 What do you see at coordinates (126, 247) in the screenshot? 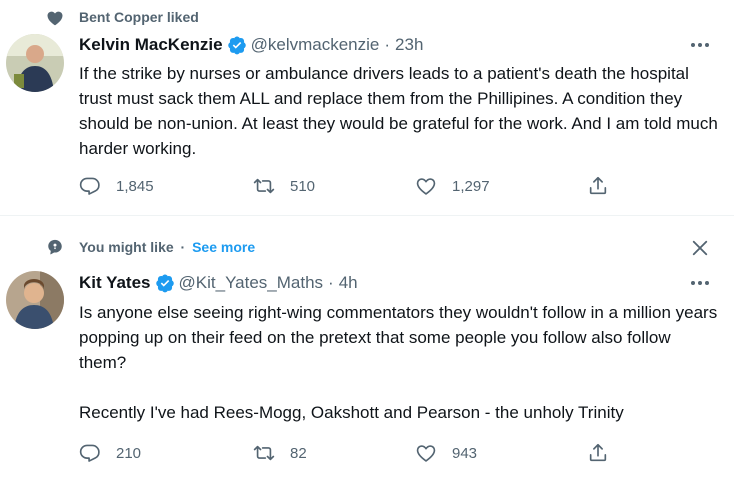
I see `you-might-like-label: You might like` at bounding box center [126, 247].